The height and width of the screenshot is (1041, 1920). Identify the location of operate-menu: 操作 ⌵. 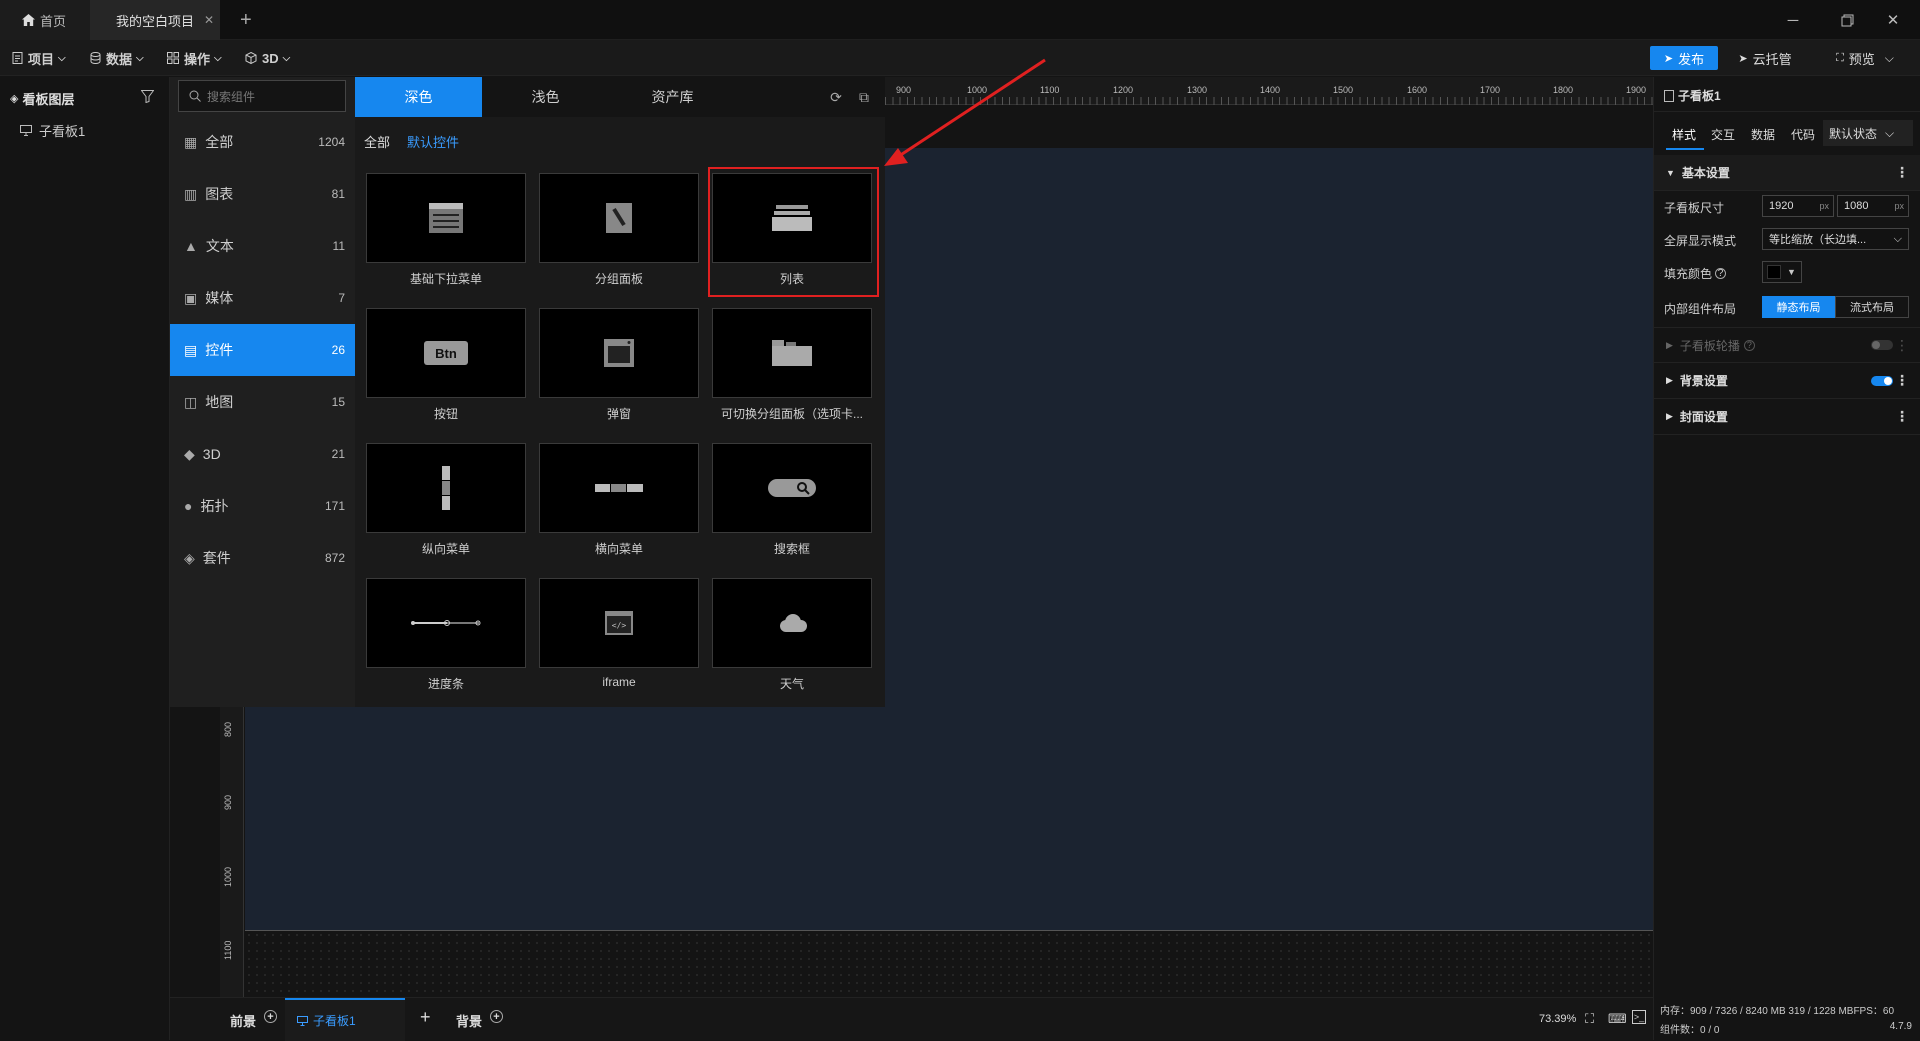
(194, 58).